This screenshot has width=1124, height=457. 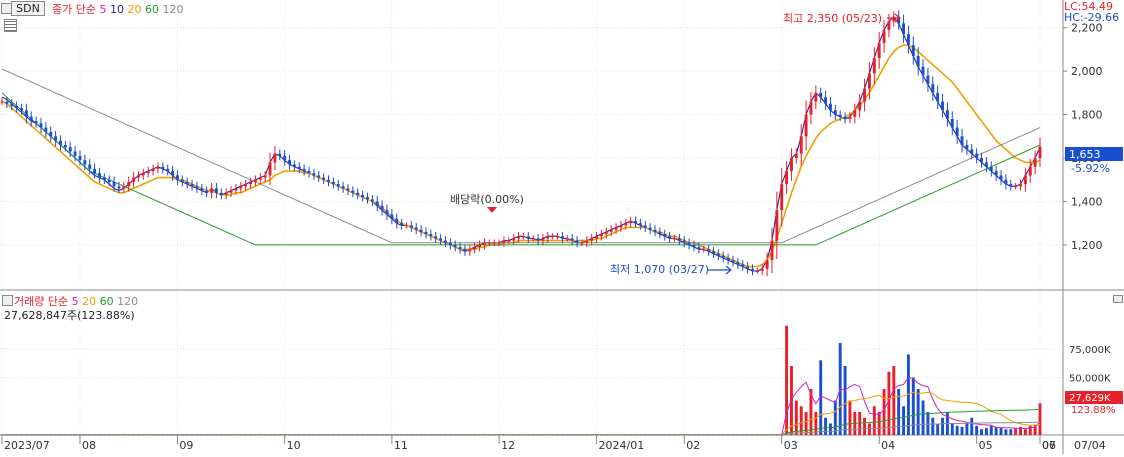 I want to click on x-tick-label: 09, so click(x=186, y=445).